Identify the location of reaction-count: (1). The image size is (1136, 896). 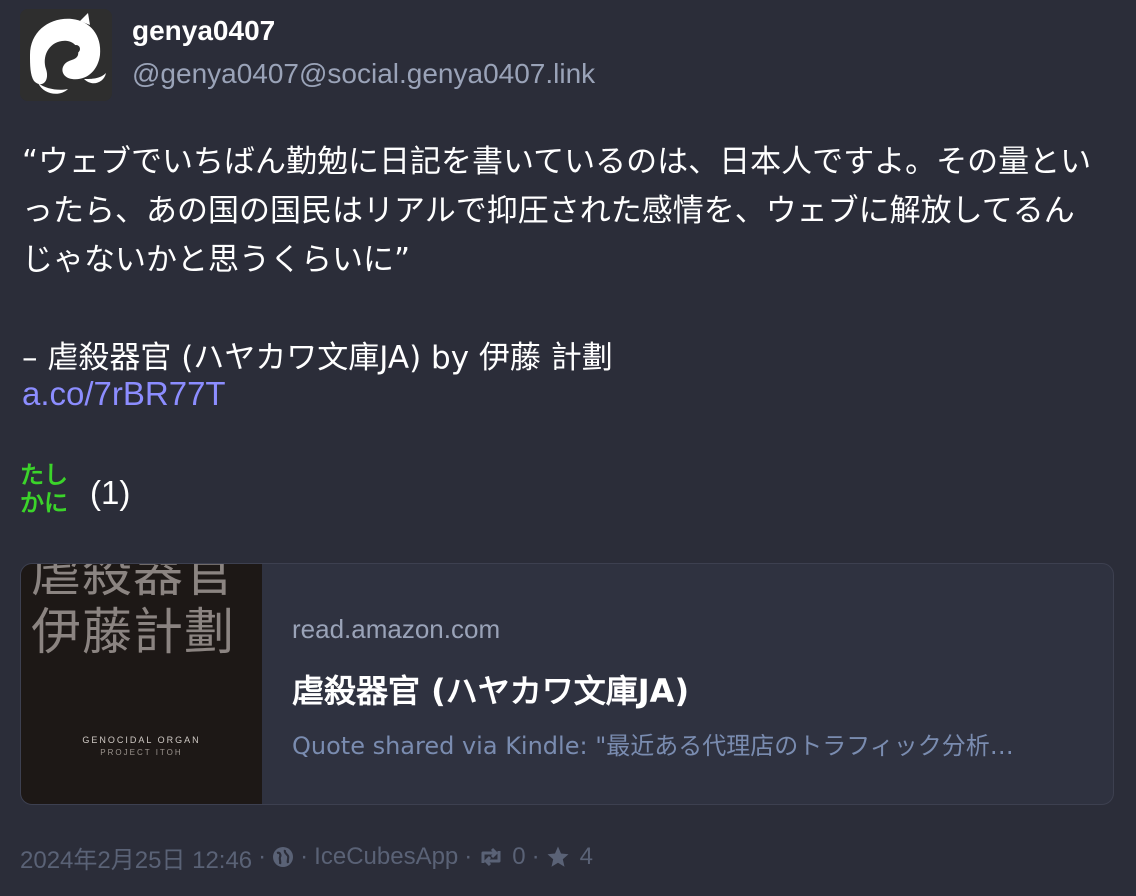
(110, 492).